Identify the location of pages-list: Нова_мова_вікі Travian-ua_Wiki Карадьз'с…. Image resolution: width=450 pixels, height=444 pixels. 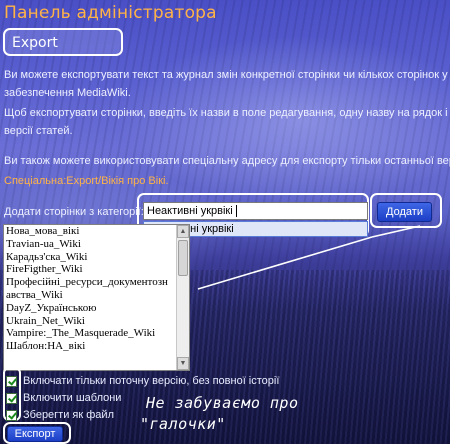
(91, 297).